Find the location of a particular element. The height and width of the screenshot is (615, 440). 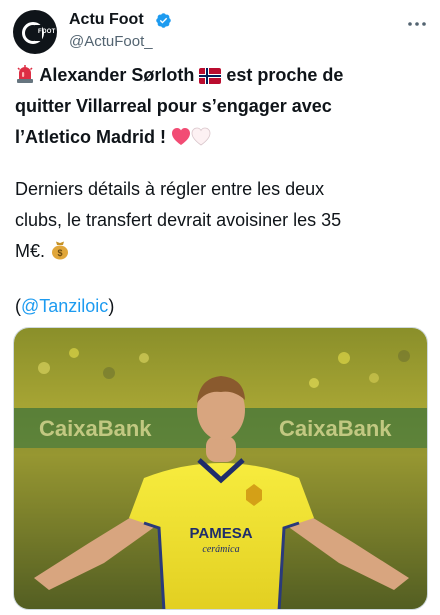

body-line-1: Derniers détails à régler entre les deux is located at coordinates (170, 189).